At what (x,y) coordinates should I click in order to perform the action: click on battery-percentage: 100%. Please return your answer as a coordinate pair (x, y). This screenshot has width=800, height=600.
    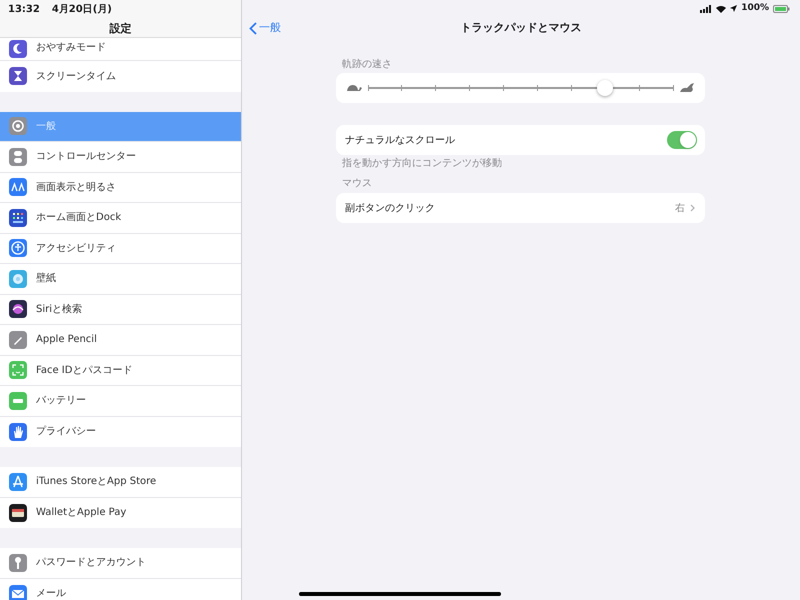
    Looking at the image, I should click on (755, 8).